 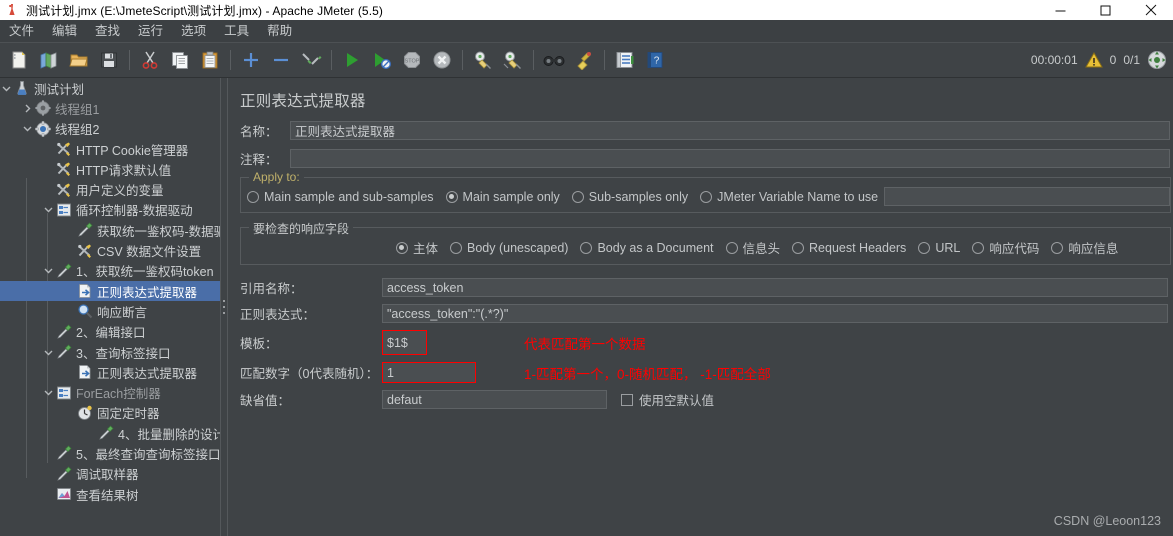 What do you see at coordinates (730, 130) in the screenshot?
I see `name-input` at bounding box center [730, 130].